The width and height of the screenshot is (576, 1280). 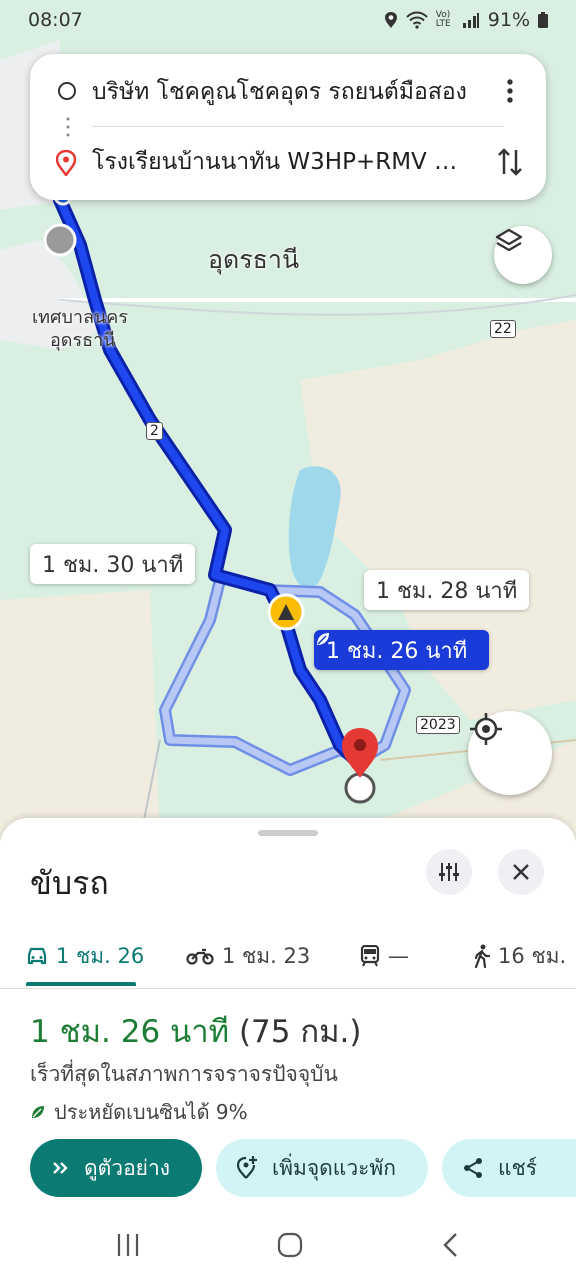 What do you see at coordinates (266, 955) in the screenshot?
I see `tab-motorcycle-label: 1 ชม. 23` at bounding box center [266, 955].